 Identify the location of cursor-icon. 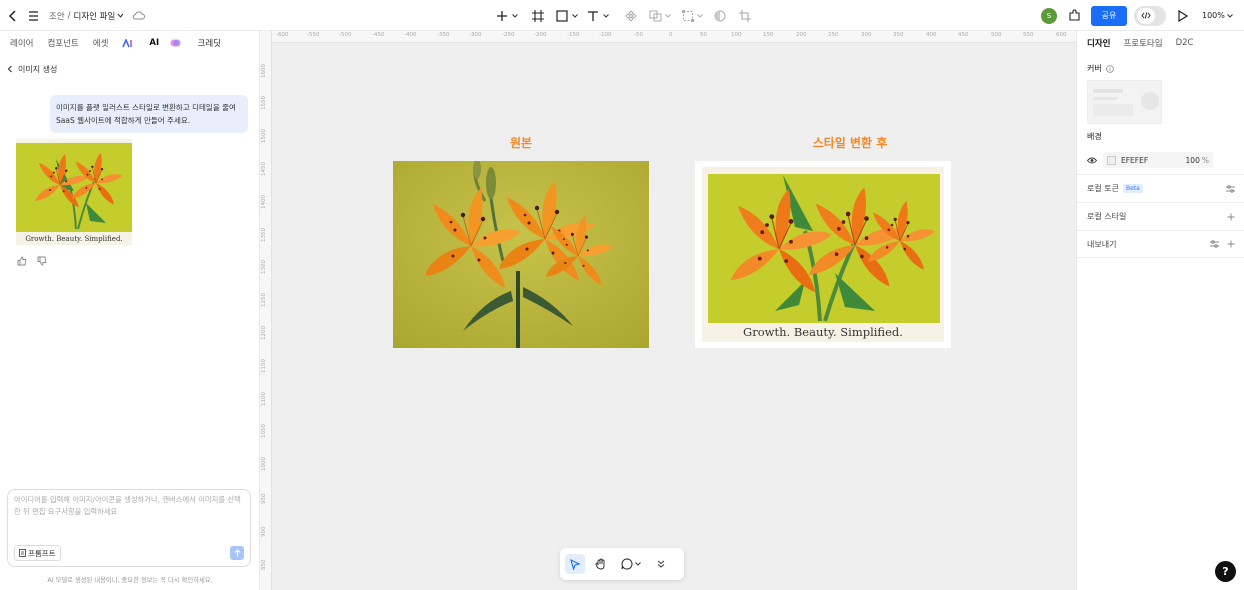
(575, 564).